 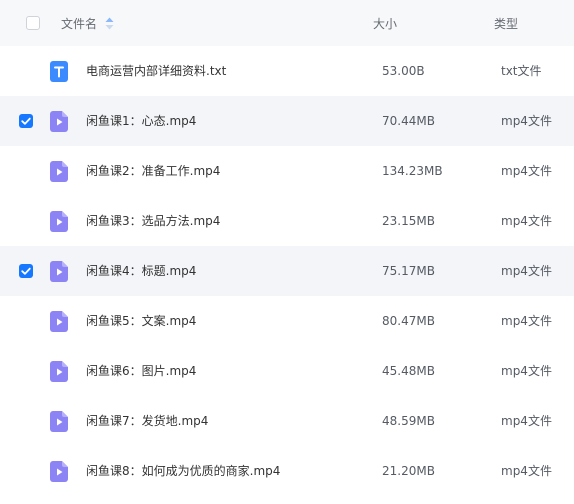 I want to click on file-size: 75.17MB, so click(x=408, y=271).